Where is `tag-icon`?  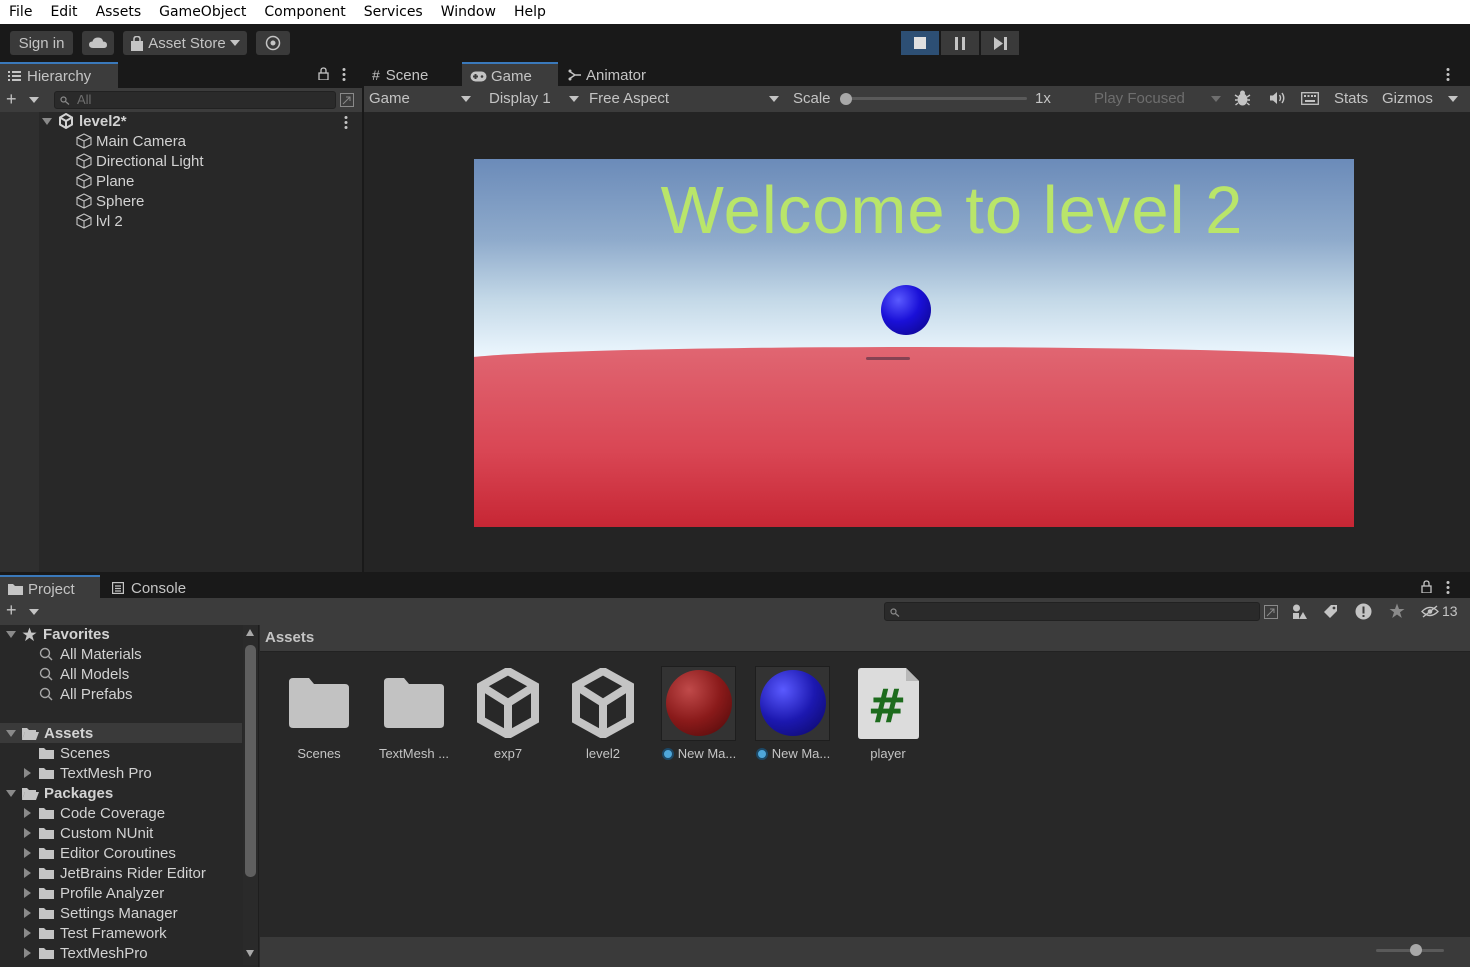 tag-icon is located at coordinates (1330, 611).